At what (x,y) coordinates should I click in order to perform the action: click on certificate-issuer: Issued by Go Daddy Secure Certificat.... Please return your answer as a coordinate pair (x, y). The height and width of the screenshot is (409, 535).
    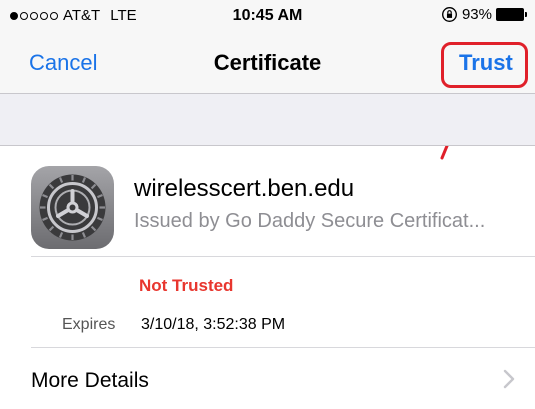
    Looking at the image, I should click on (310, 221).